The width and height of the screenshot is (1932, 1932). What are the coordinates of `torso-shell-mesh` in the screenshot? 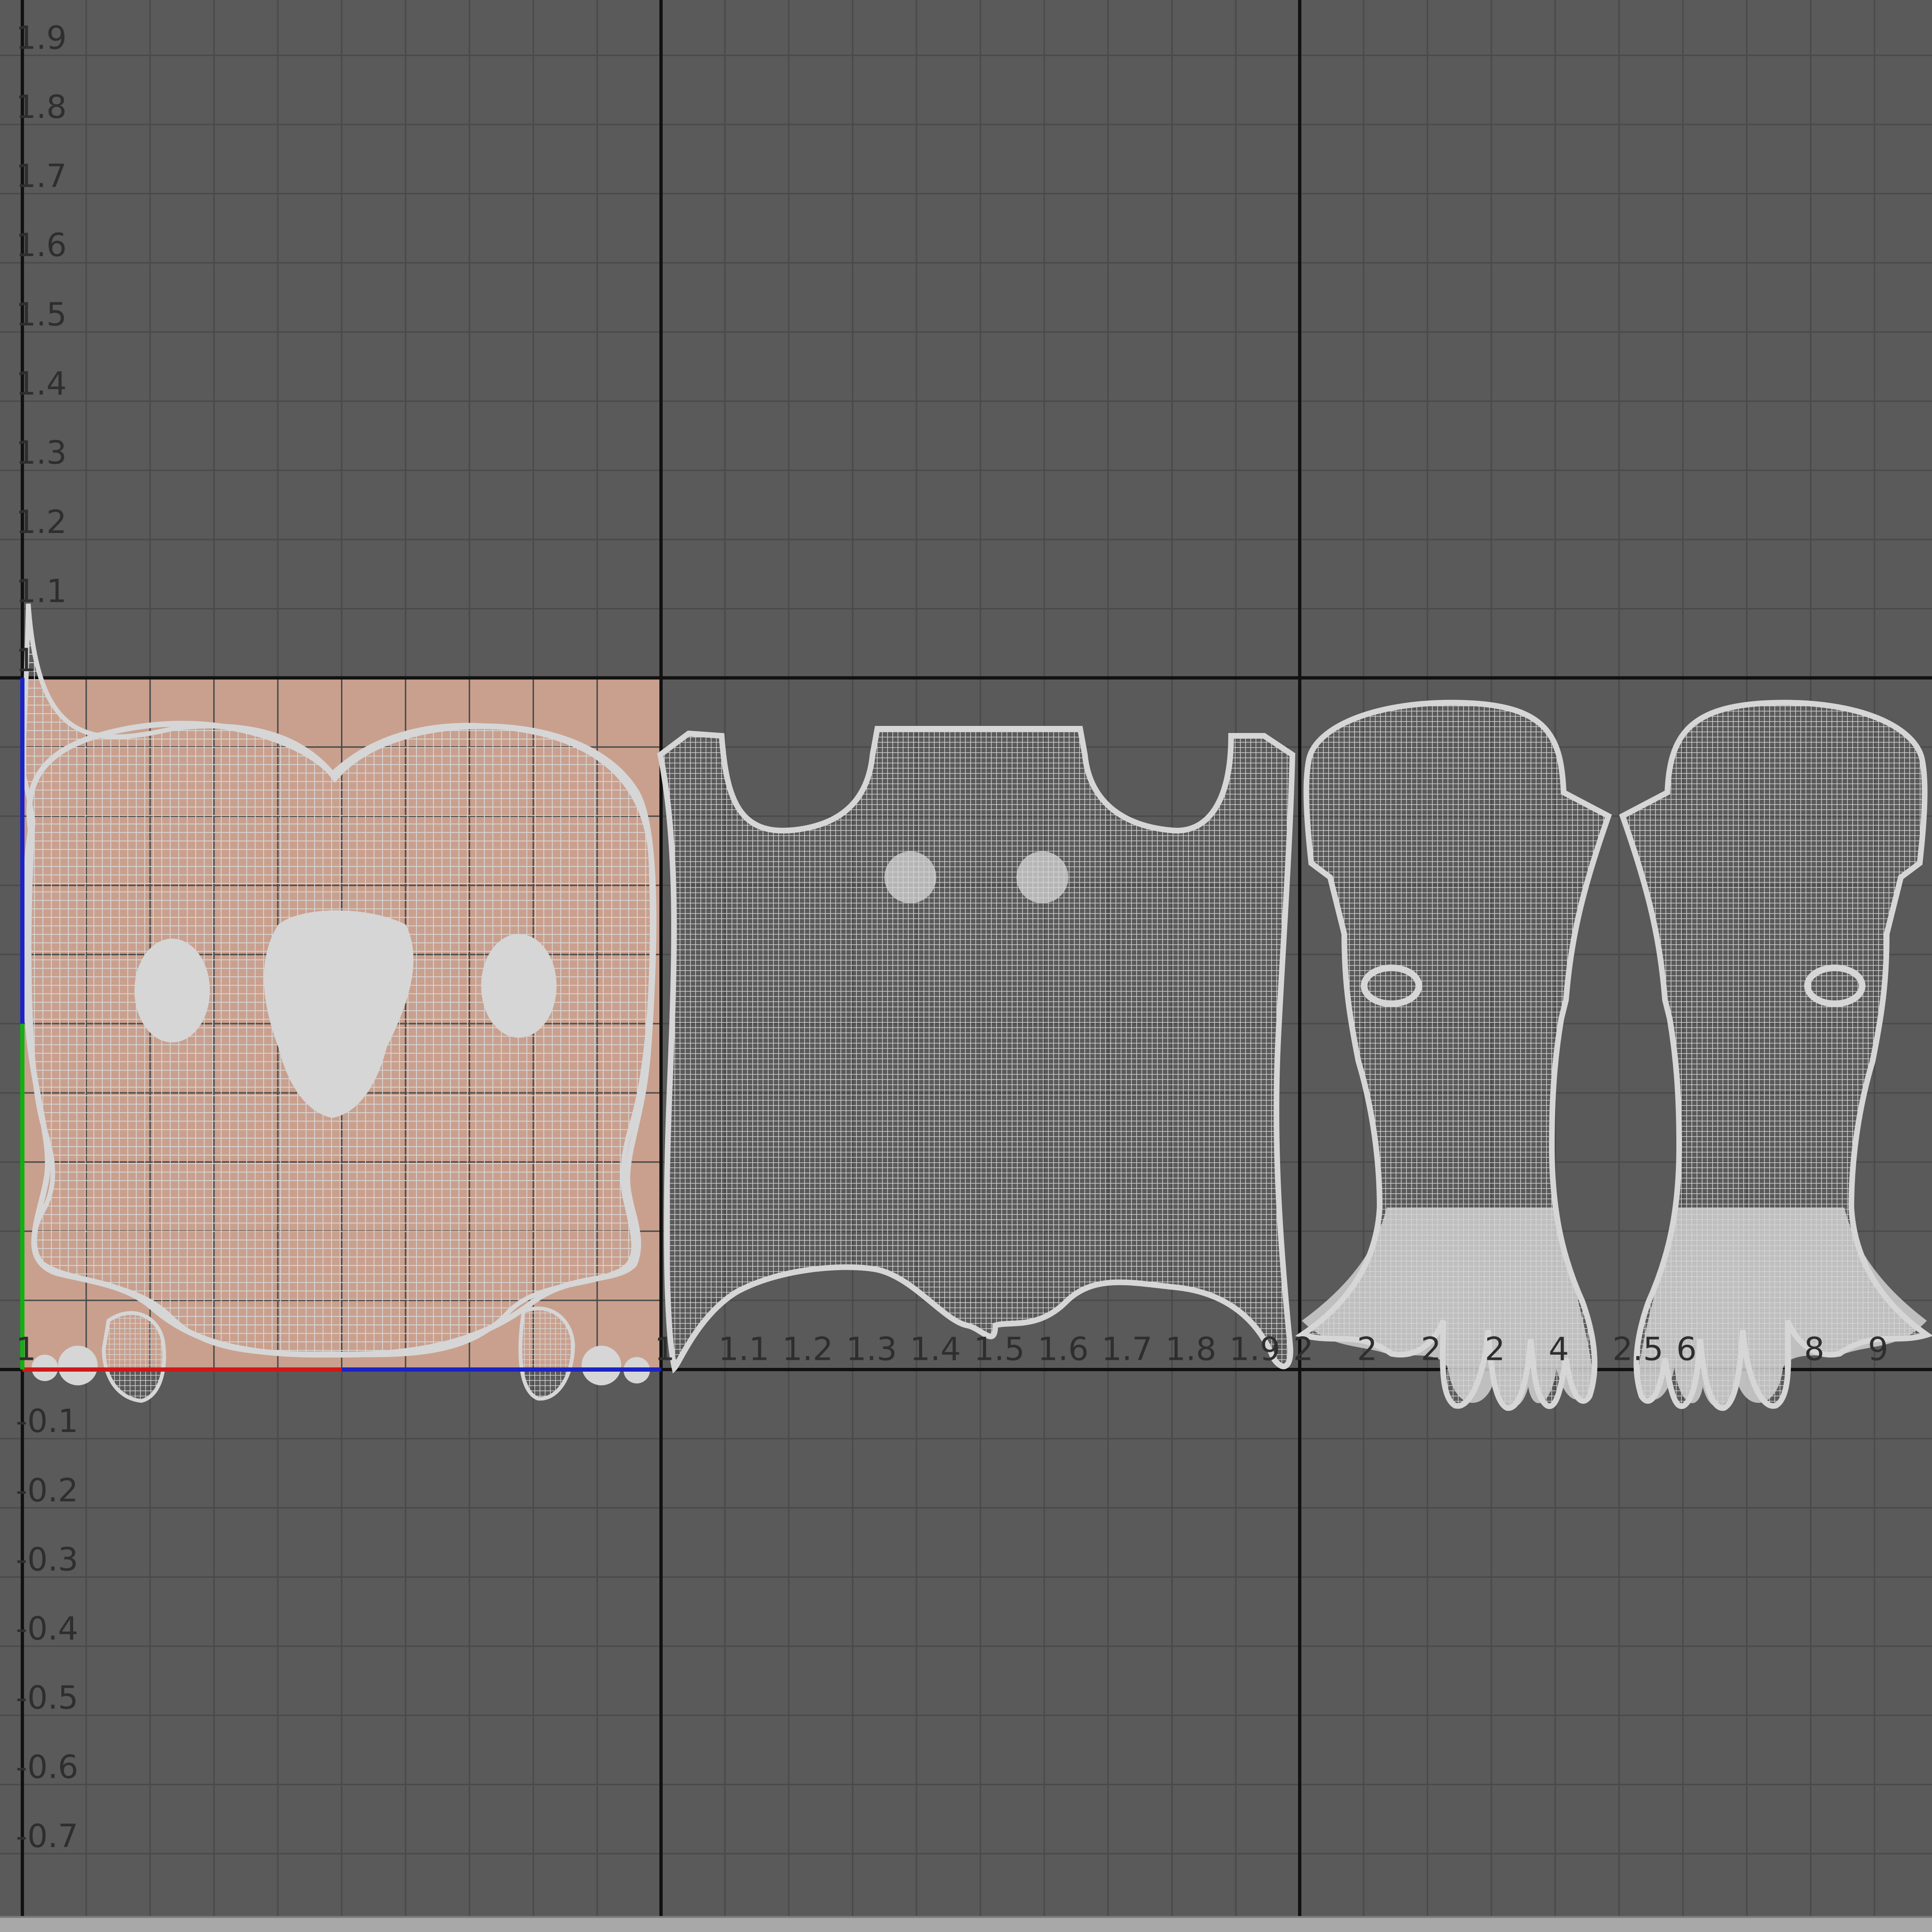 It's located at (976, 1050).